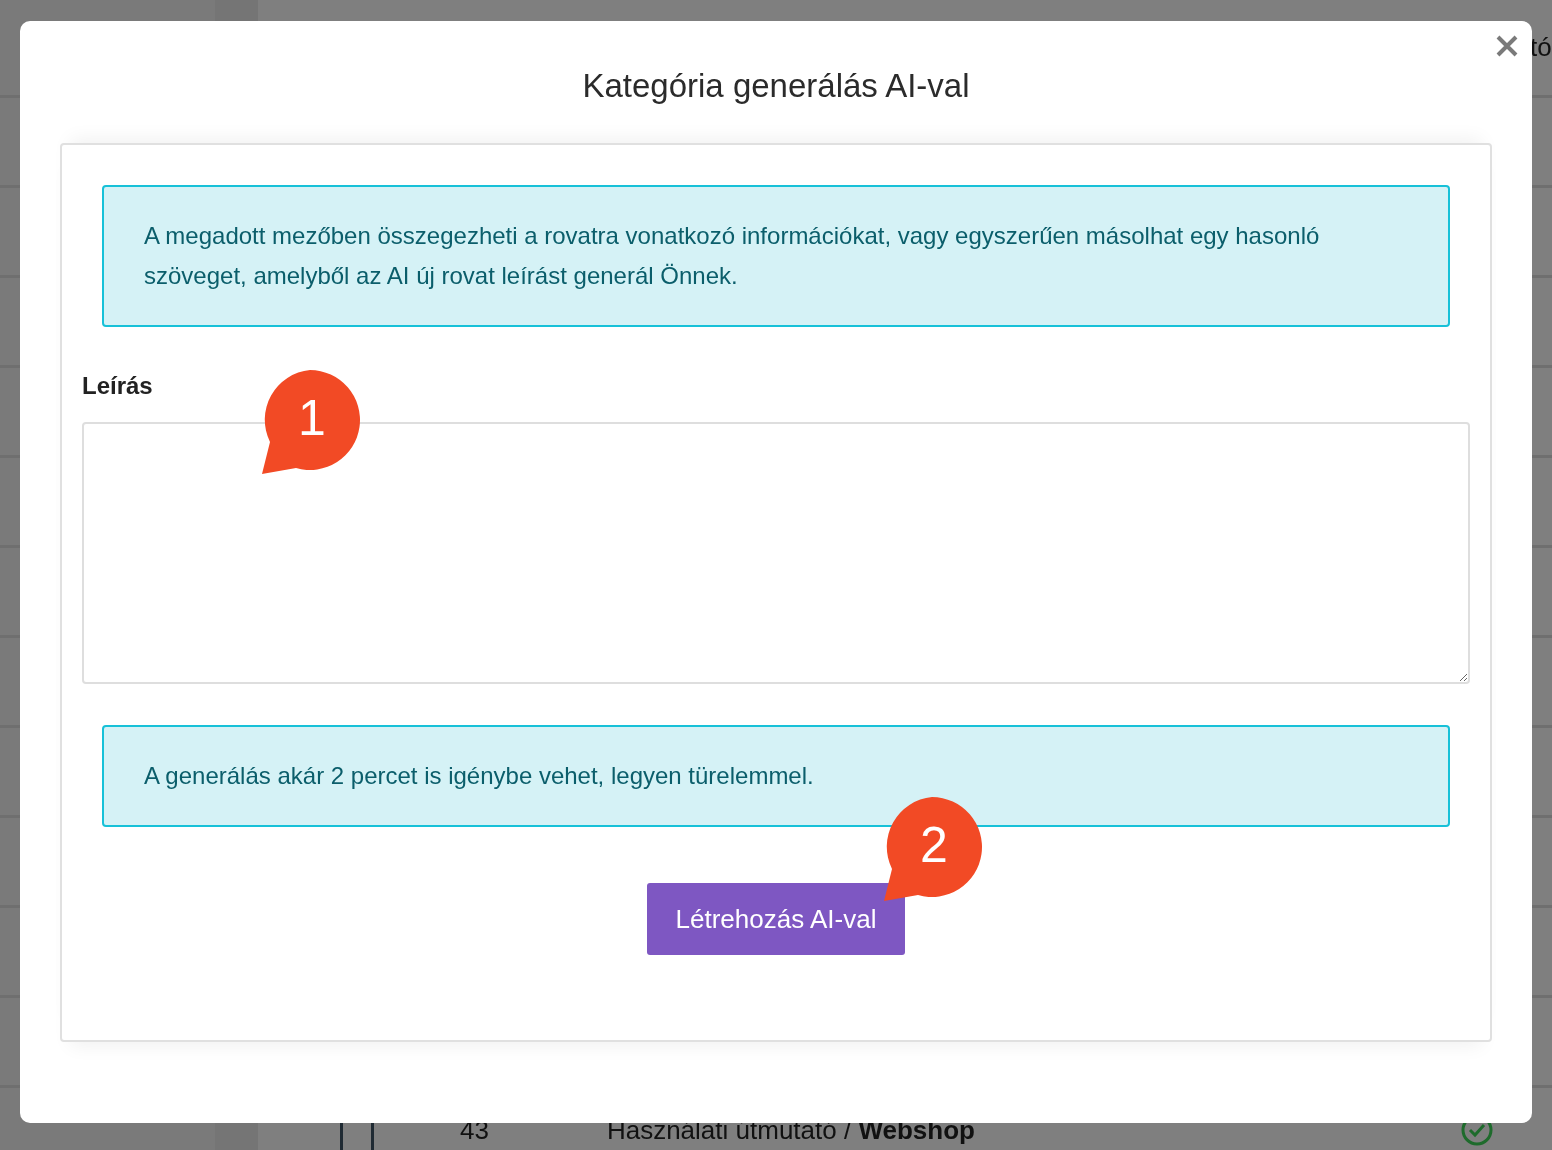  What do you see at coordinates (732, 256) in the screenshot?
I see `info-text: A megadott mezőben összegezheti a rovatra vonatkozó információkat, vagy egyszerűen másolhat egy hasonló szöveget, amelyből az AI új rovat leírást generál Önnek.` at bounding box center [732, 256].